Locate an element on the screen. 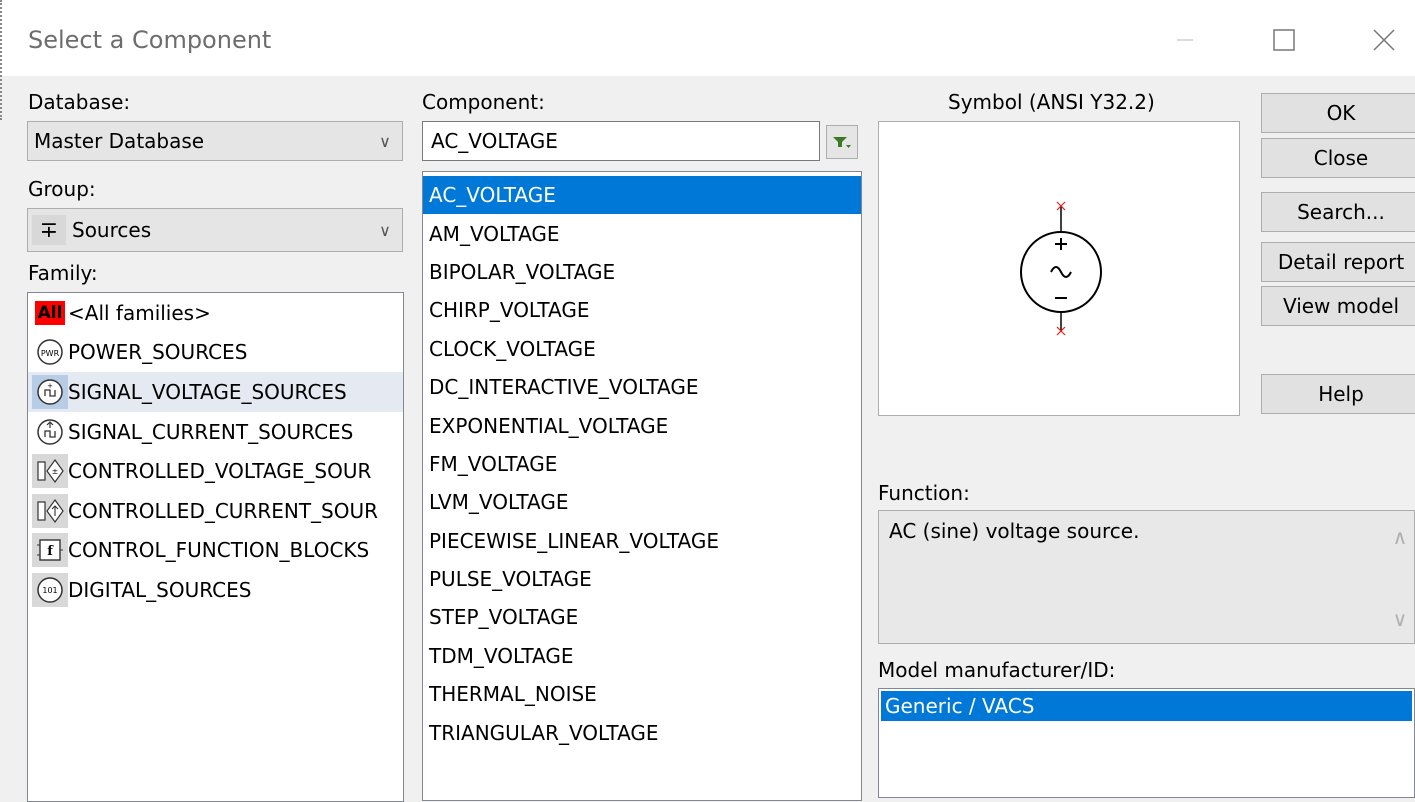 The width and height of the screenshot is (1415, 802). symbol-preview is located at coordinates (1059, 268).